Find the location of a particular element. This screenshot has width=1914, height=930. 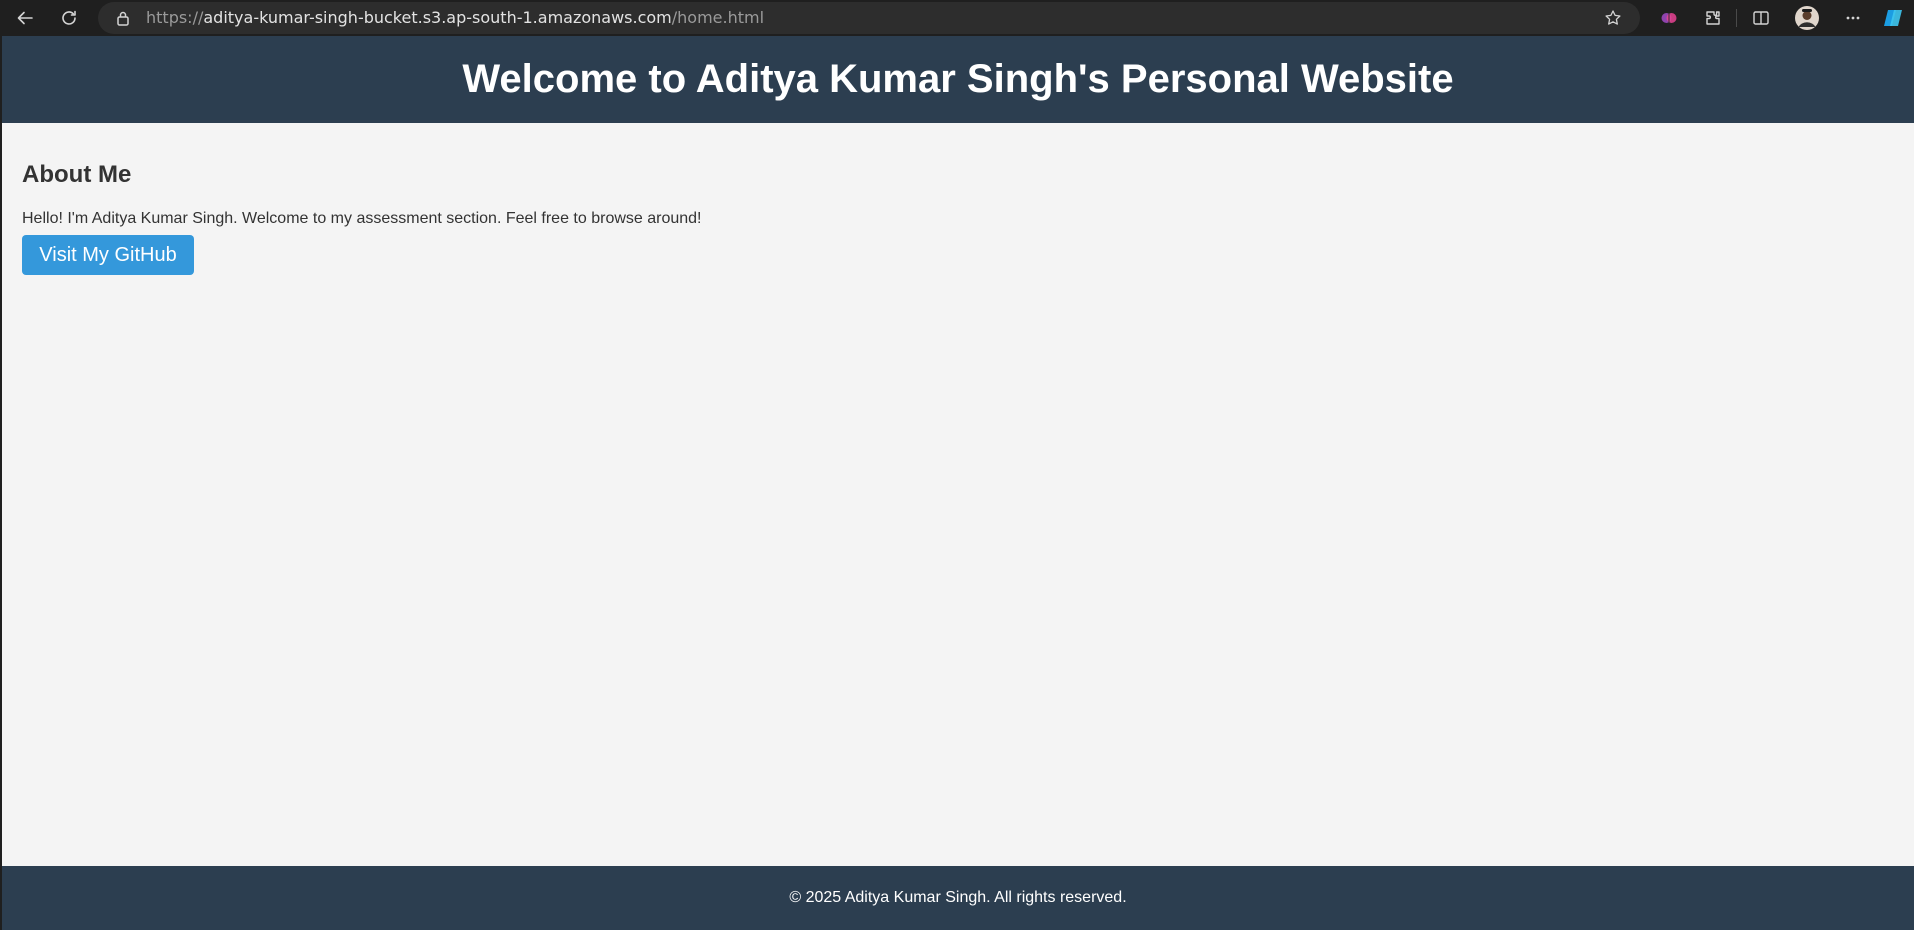

more-icon is located at coordinates (1853, 18).